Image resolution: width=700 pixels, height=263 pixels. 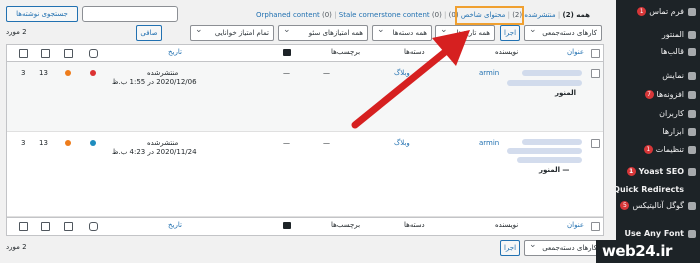 What do you see at coordinates (692, 35) in the screenshot?
I see `elementor-icon` at bounding box center [692, 35].